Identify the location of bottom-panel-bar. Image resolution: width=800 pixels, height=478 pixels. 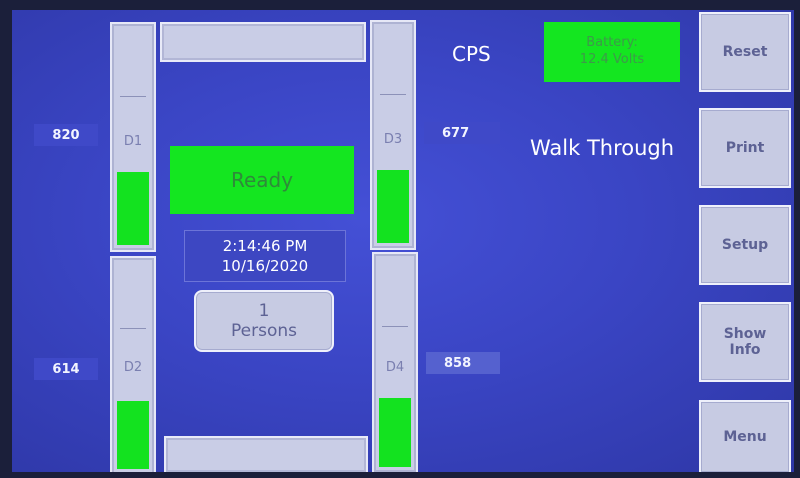
(266, 454).